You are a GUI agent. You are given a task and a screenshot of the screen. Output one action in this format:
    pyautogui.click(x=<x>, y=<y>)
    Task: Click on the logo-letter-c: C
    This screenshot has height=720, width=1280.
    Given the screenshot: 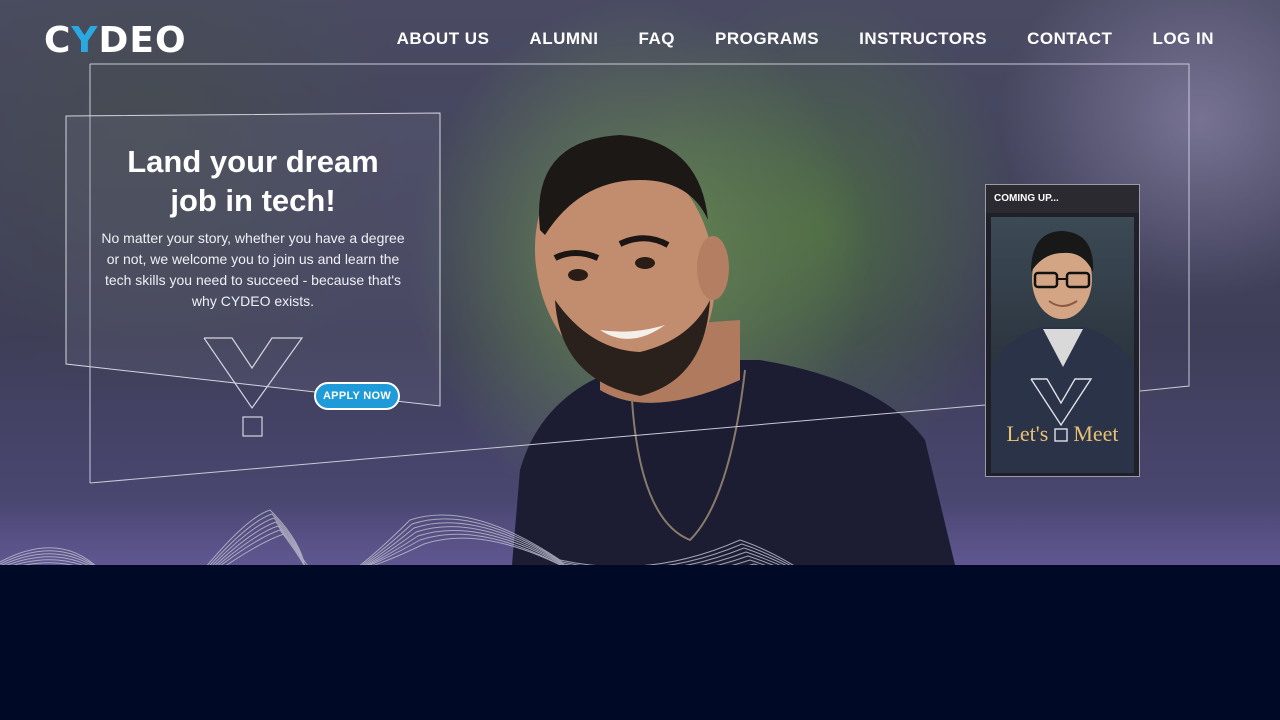 What is the action you would take?
    pyautogui.click(x=58, y=40)
    